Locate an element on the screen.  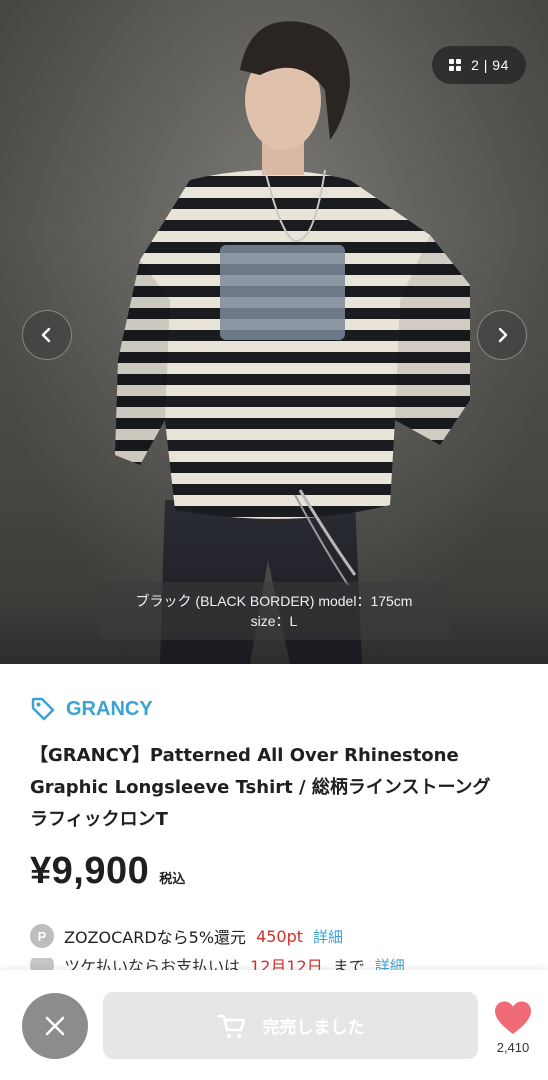
points-text: ZOZOCARDなら5%還元 is located at coordinates (155, 937).